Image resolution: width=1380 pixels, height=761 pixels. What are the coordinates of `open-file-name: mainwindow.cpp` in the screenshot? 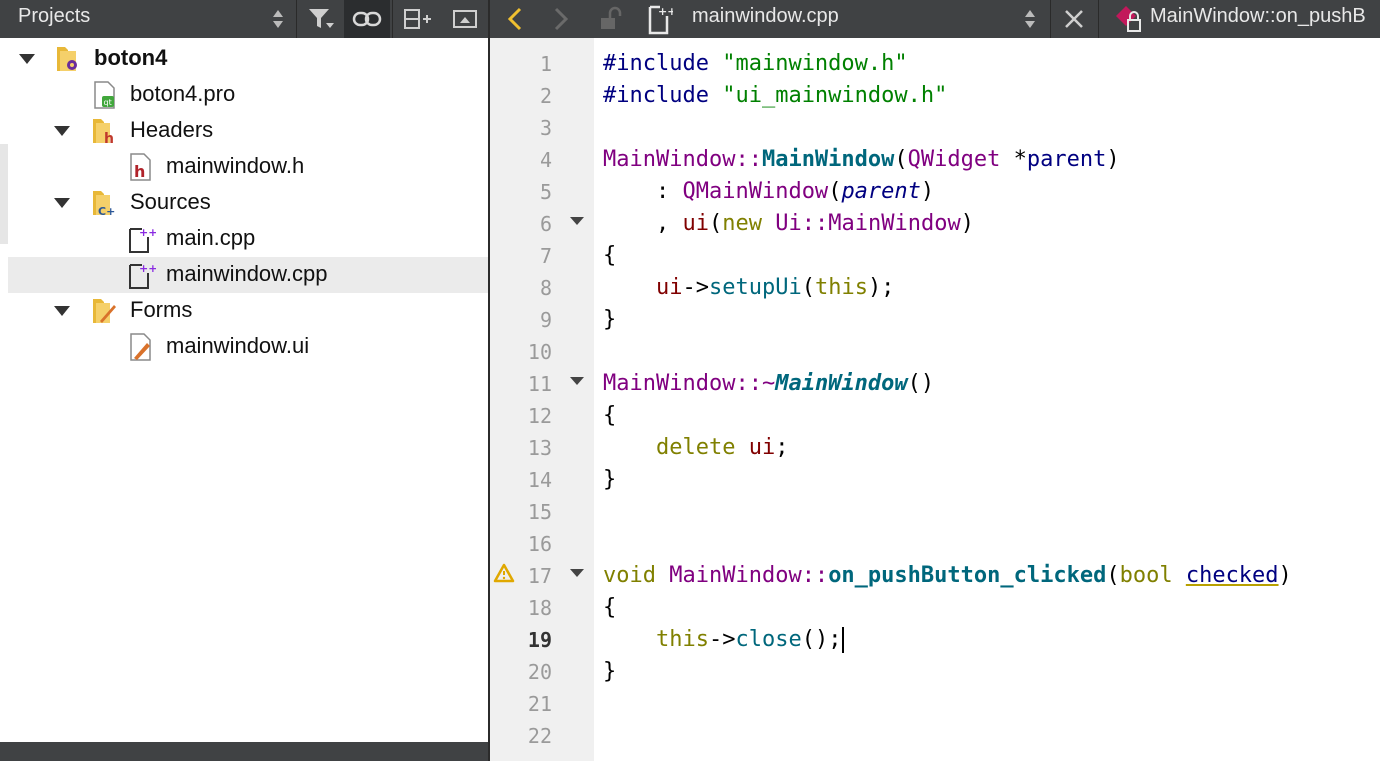 It's located at (765, 16).